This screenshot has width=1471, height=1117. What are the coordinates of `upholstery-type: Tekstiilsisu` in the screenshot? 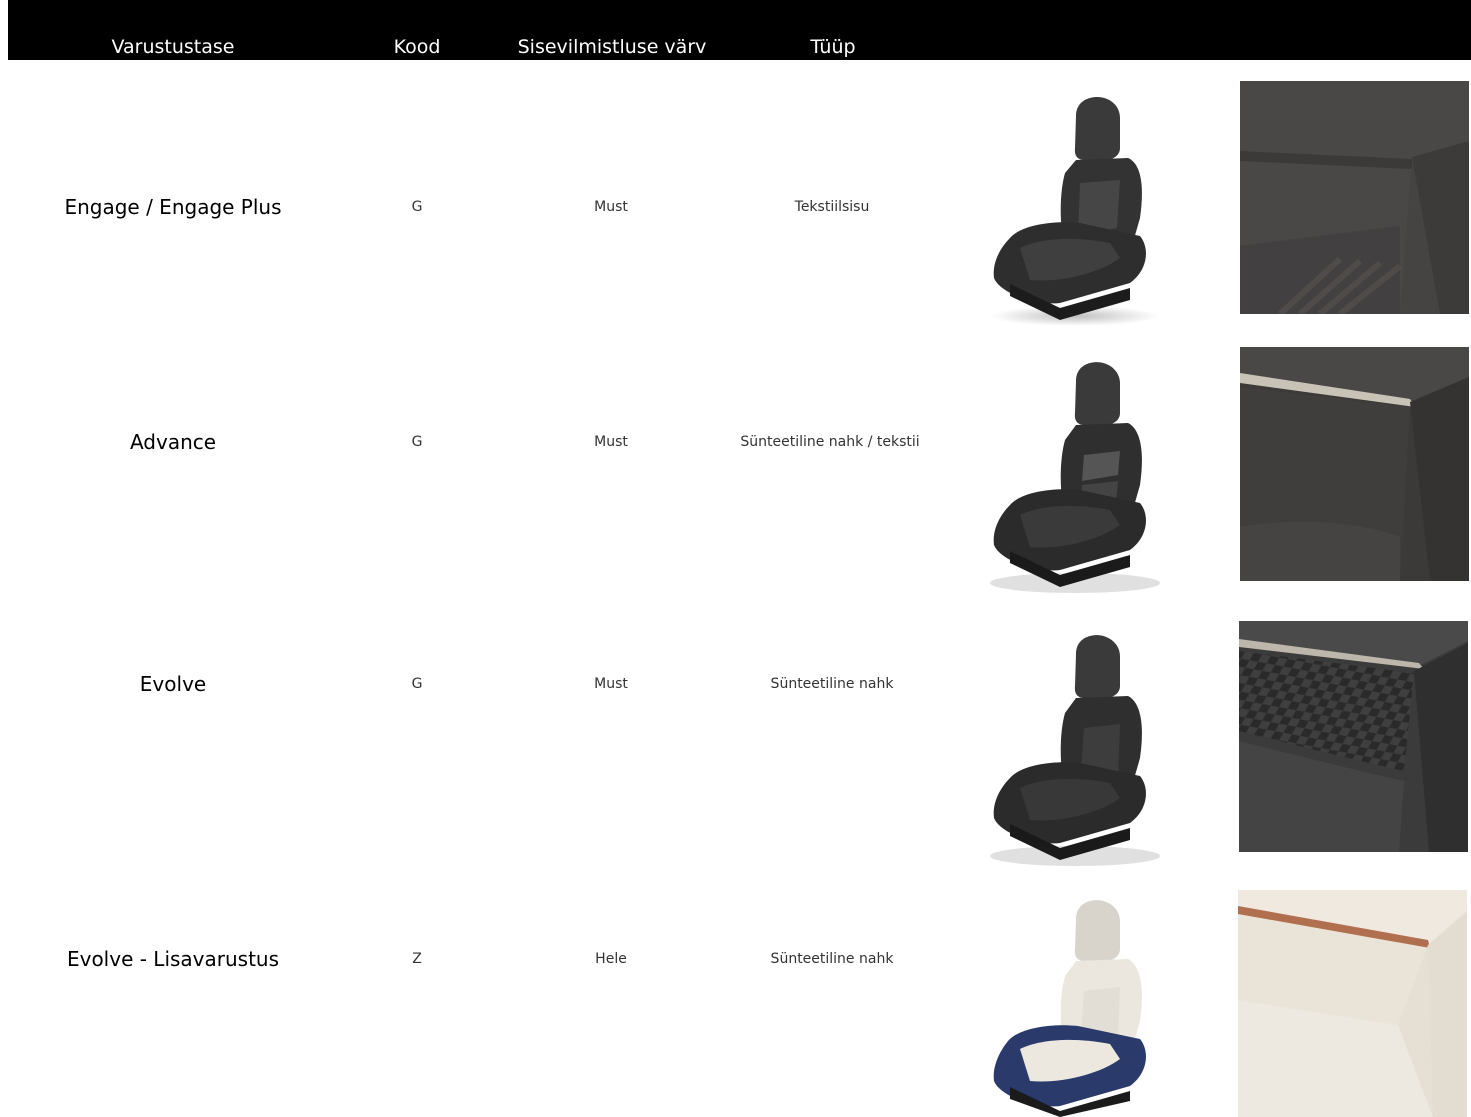 It's located at (832, 207).